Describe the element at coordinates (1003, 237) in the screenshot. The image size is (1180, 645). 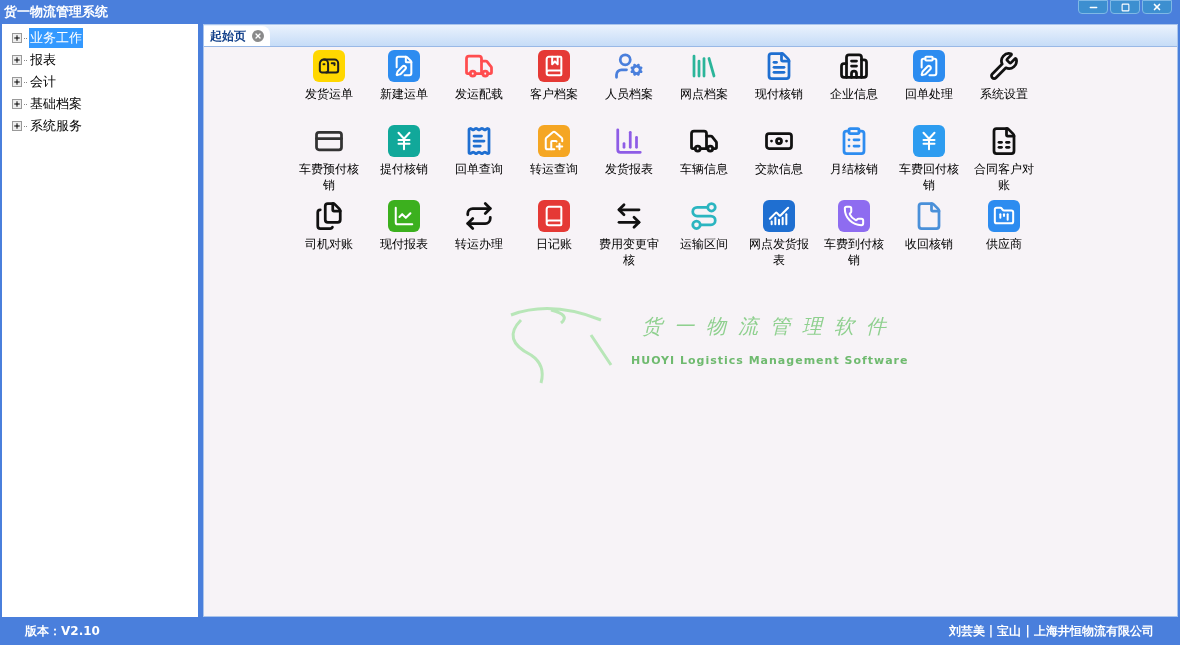
I see `launcher-item: 供应商` at that location.